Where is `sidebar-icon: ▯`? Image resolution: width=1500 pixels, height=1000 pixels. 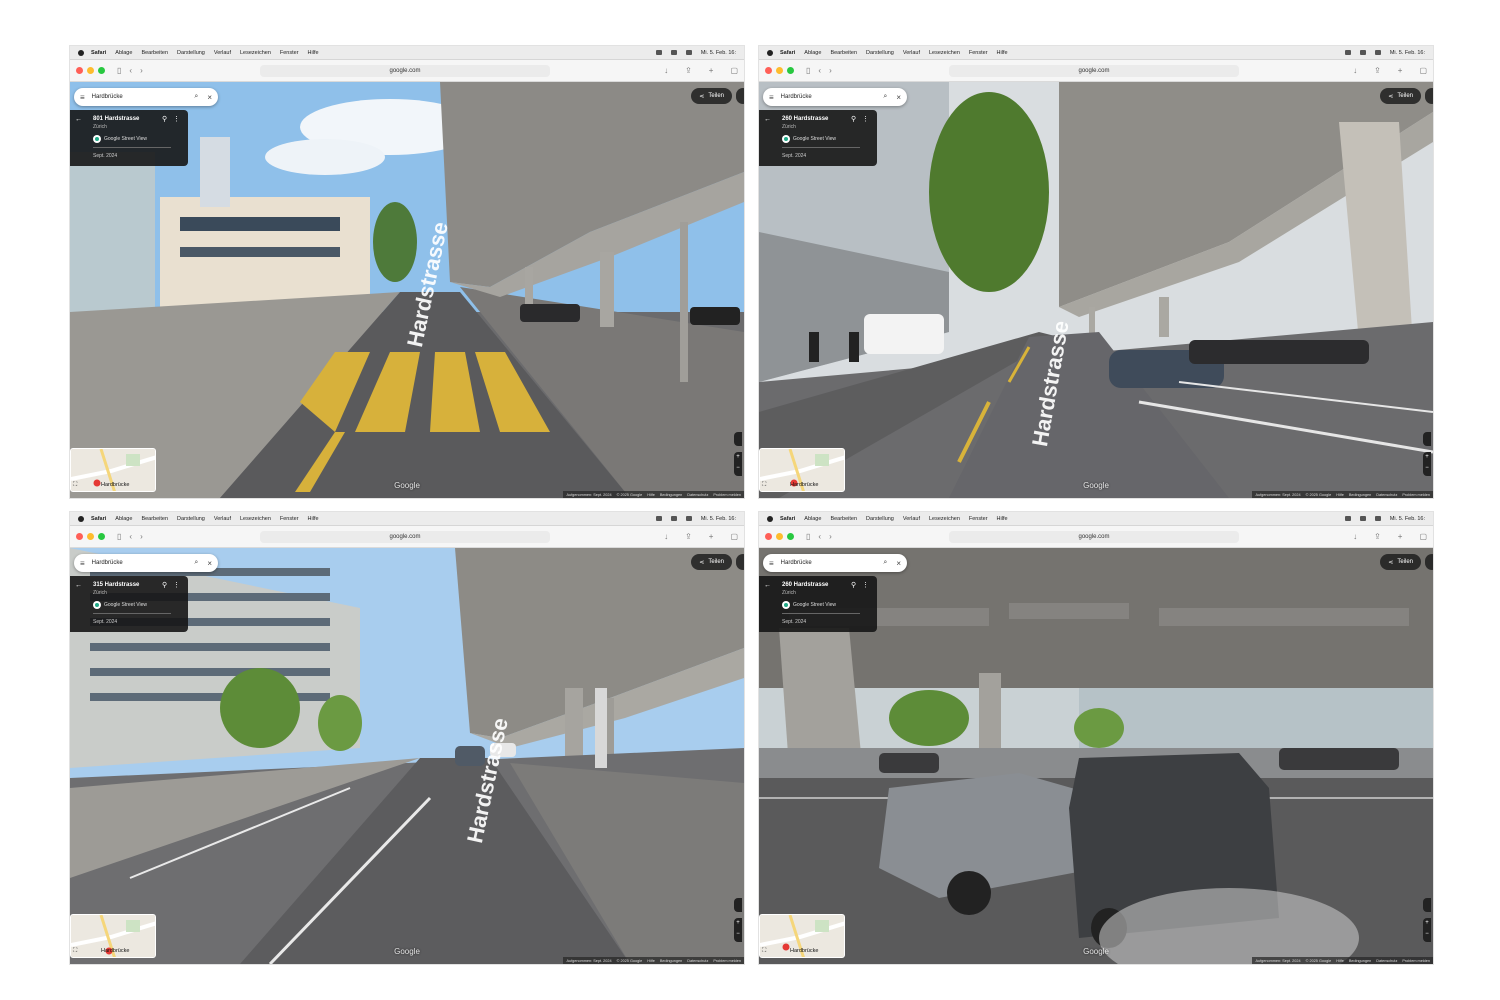
sidebar-icon: ▯ is located at coordinates (119, 536).